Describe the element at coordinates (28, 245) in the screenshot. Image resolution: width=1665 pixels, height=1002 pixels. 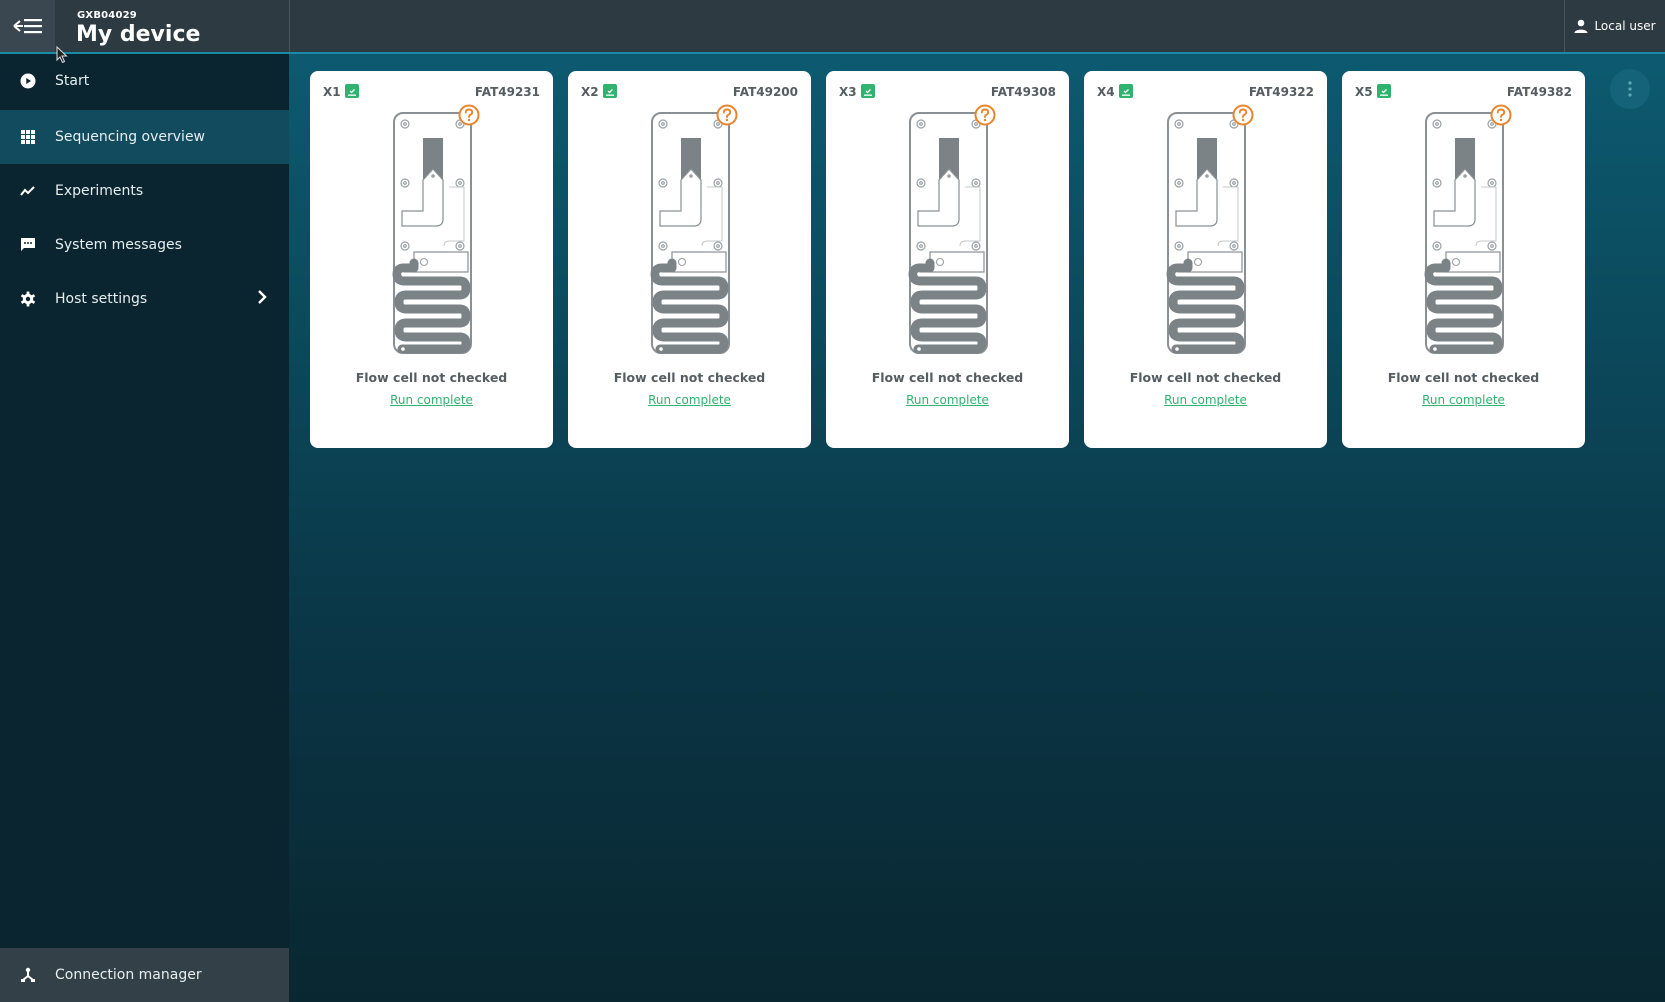
I see `message-icon` at that location.